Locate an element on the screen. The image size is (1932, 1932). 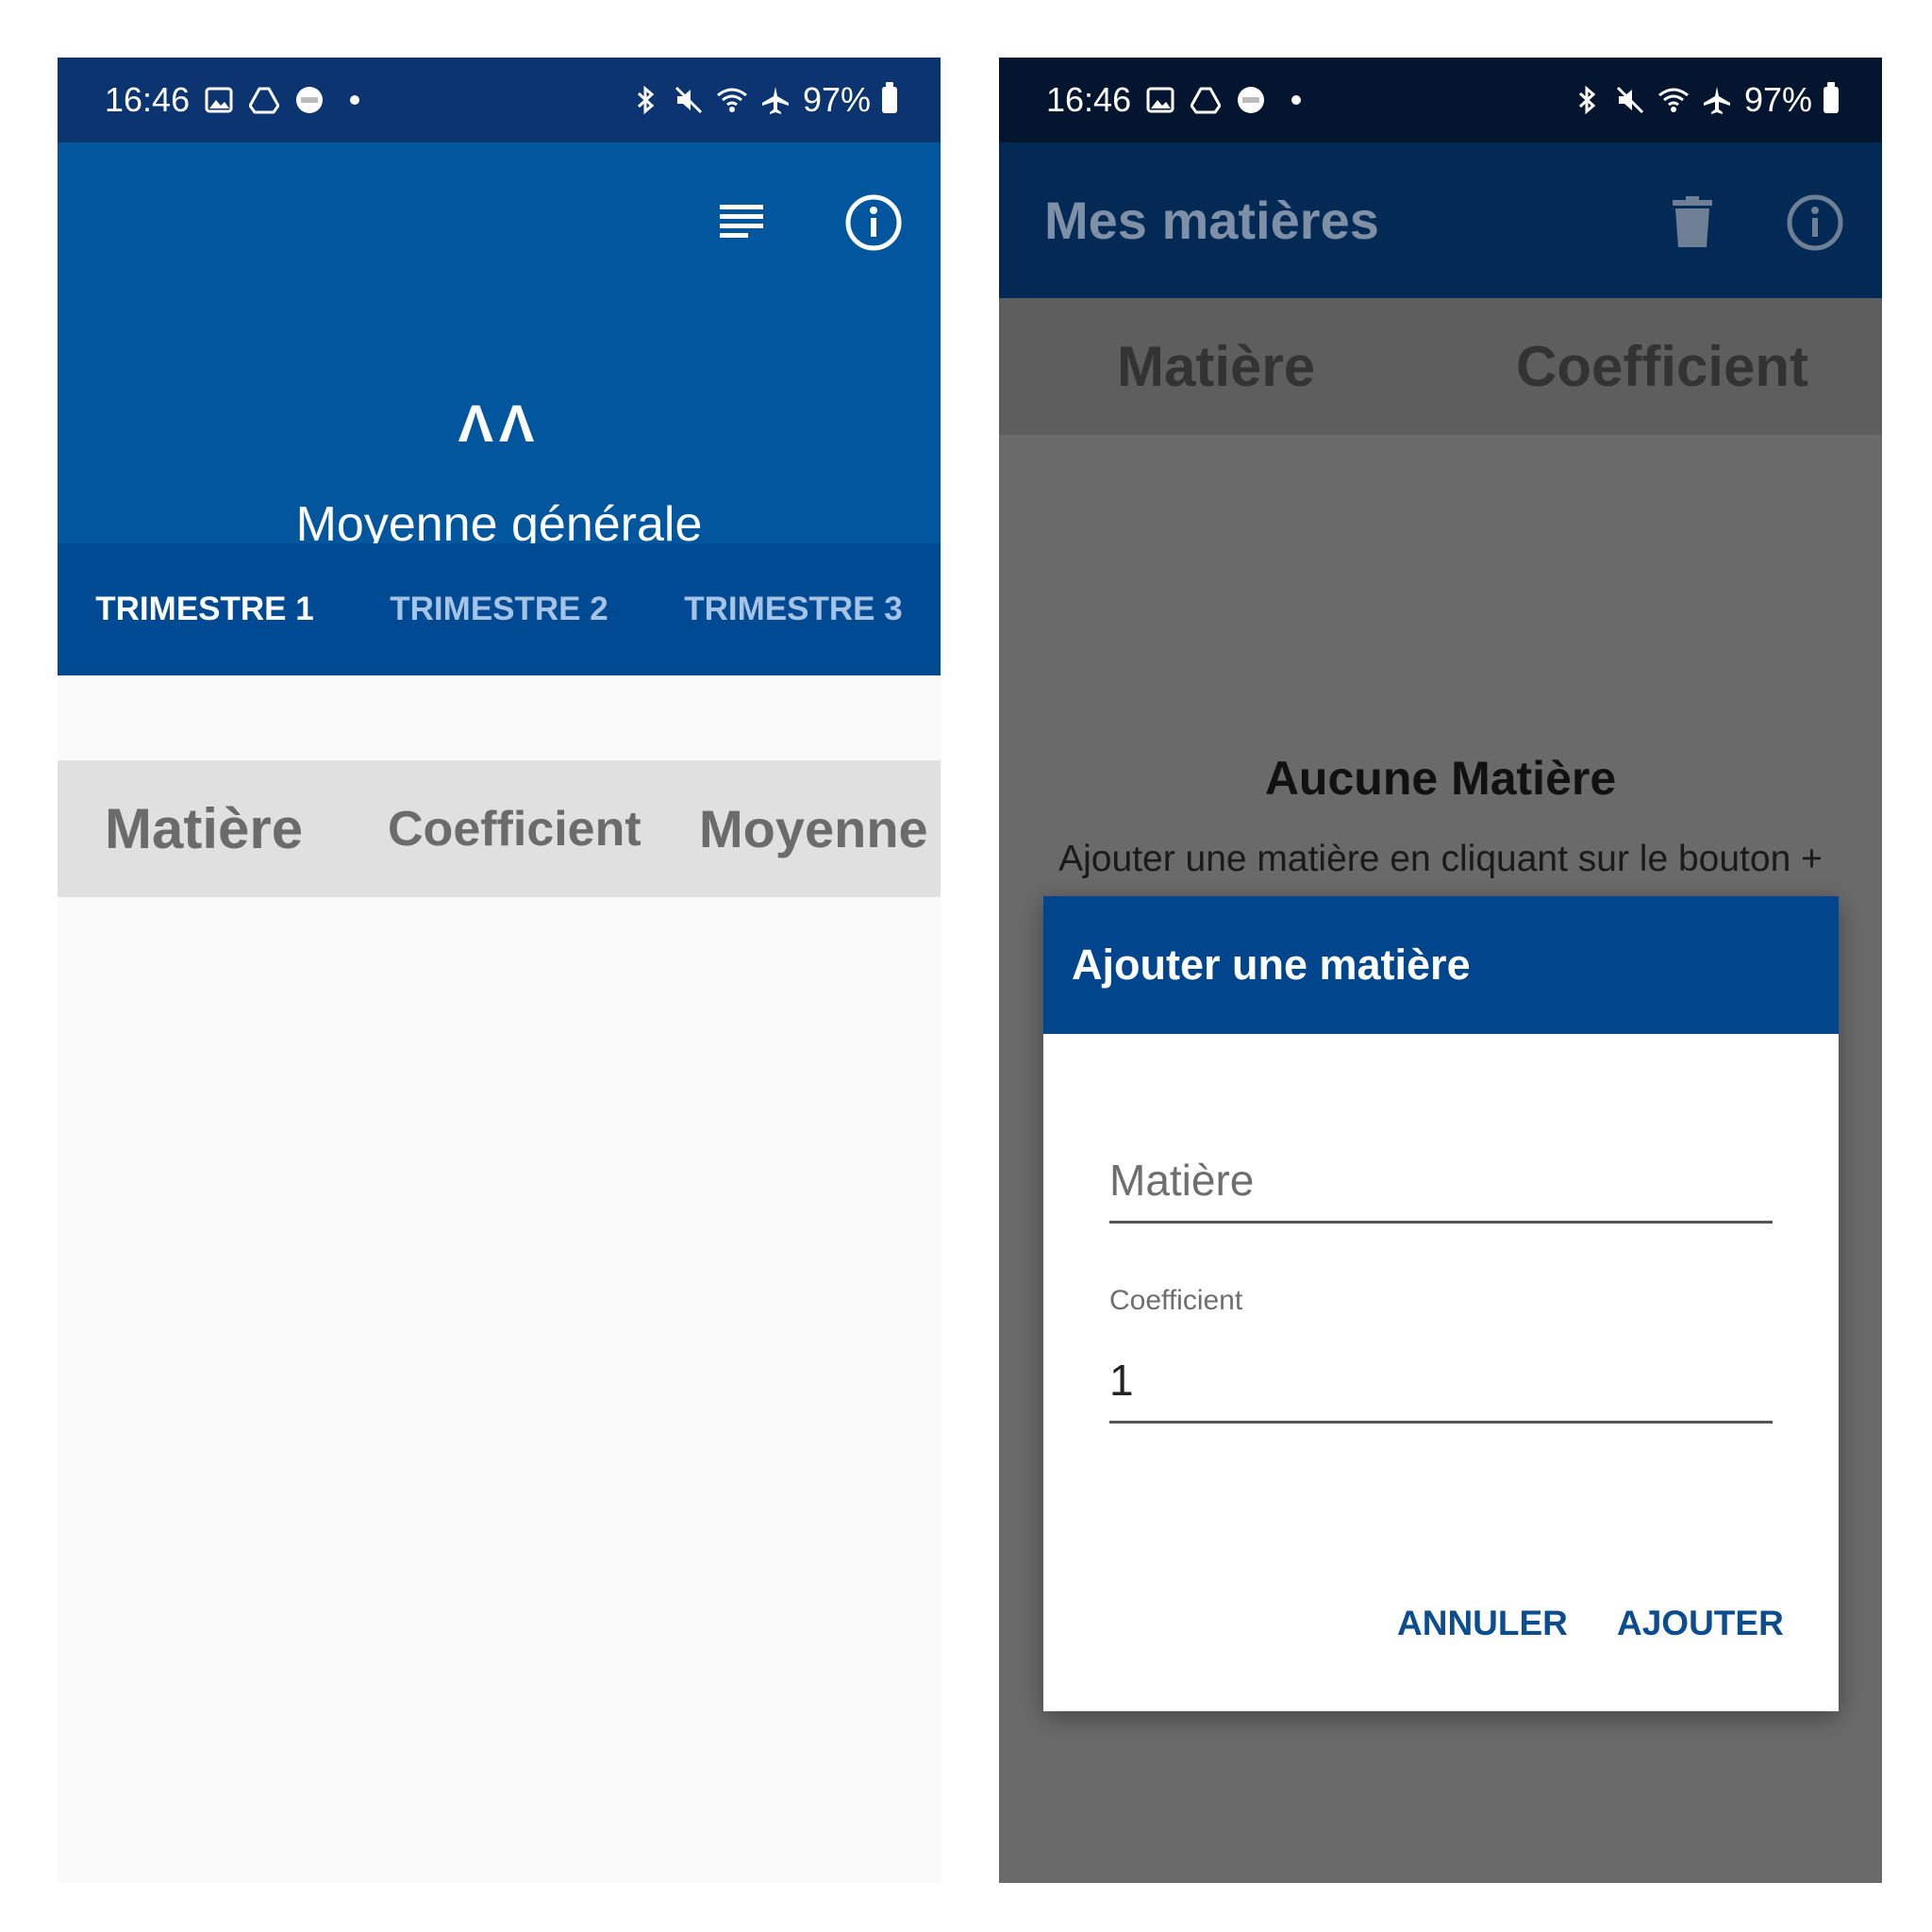
empty-state-title: Aucune Matière is located at coordinates (1441, 779).